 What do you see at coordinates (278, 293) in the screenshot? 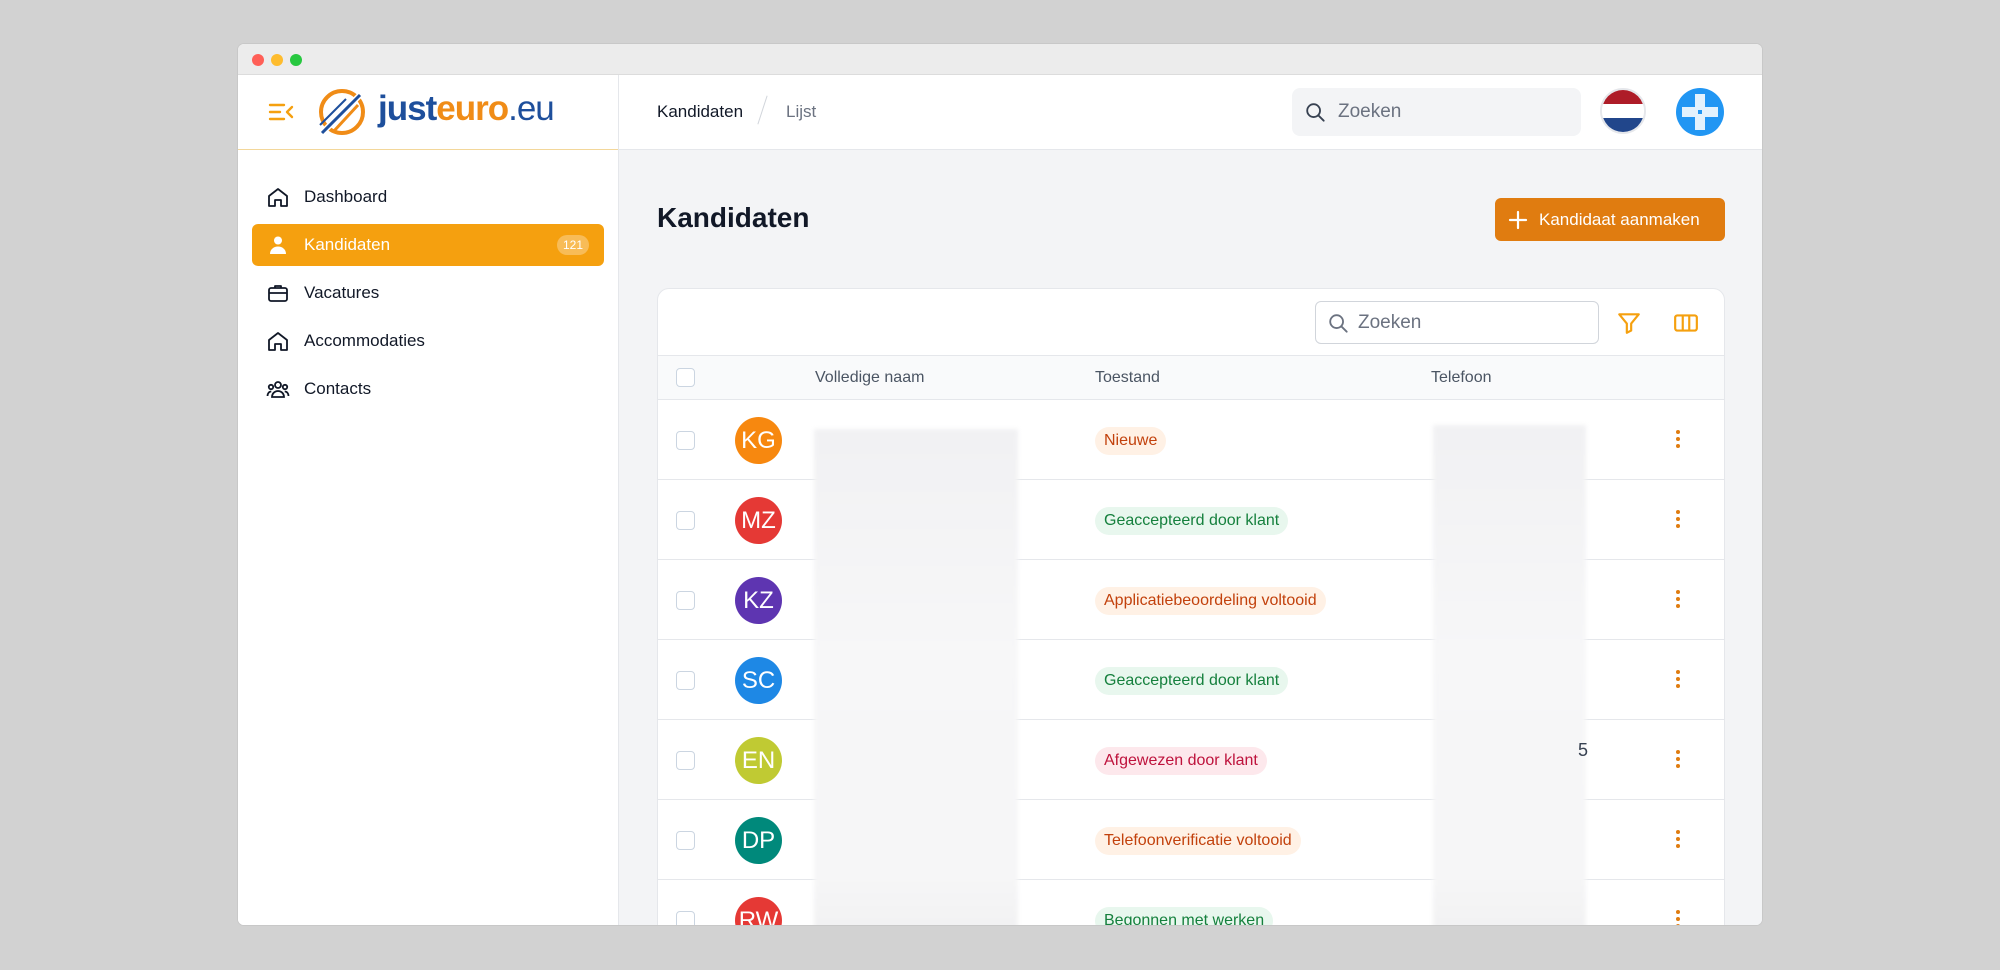
I see `briefcase-icon` at bounding box center [278, 293].